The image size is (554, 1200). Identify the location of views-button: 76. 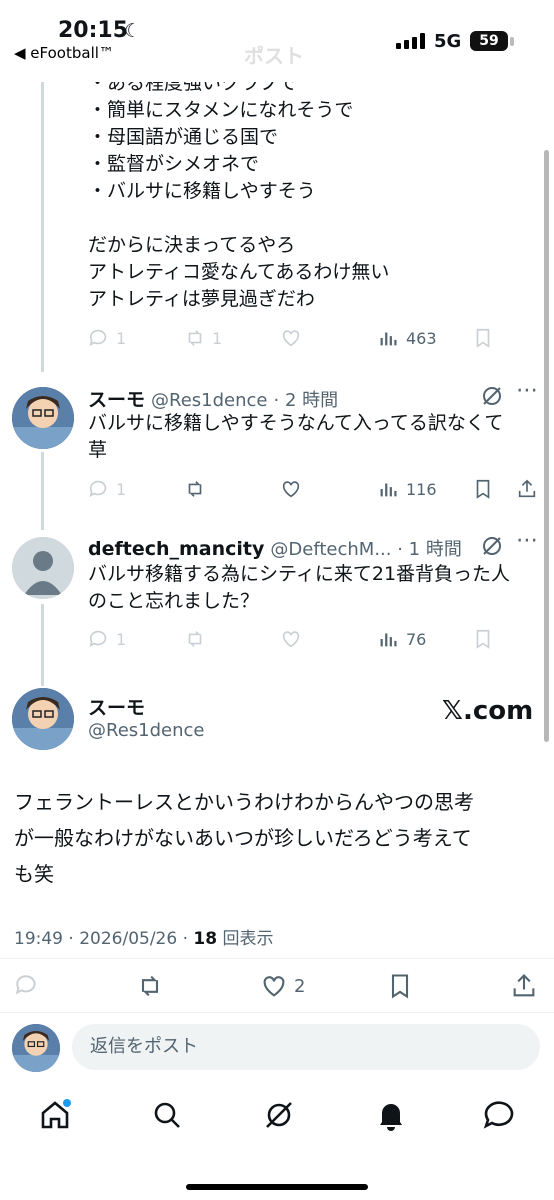
(402, 639).